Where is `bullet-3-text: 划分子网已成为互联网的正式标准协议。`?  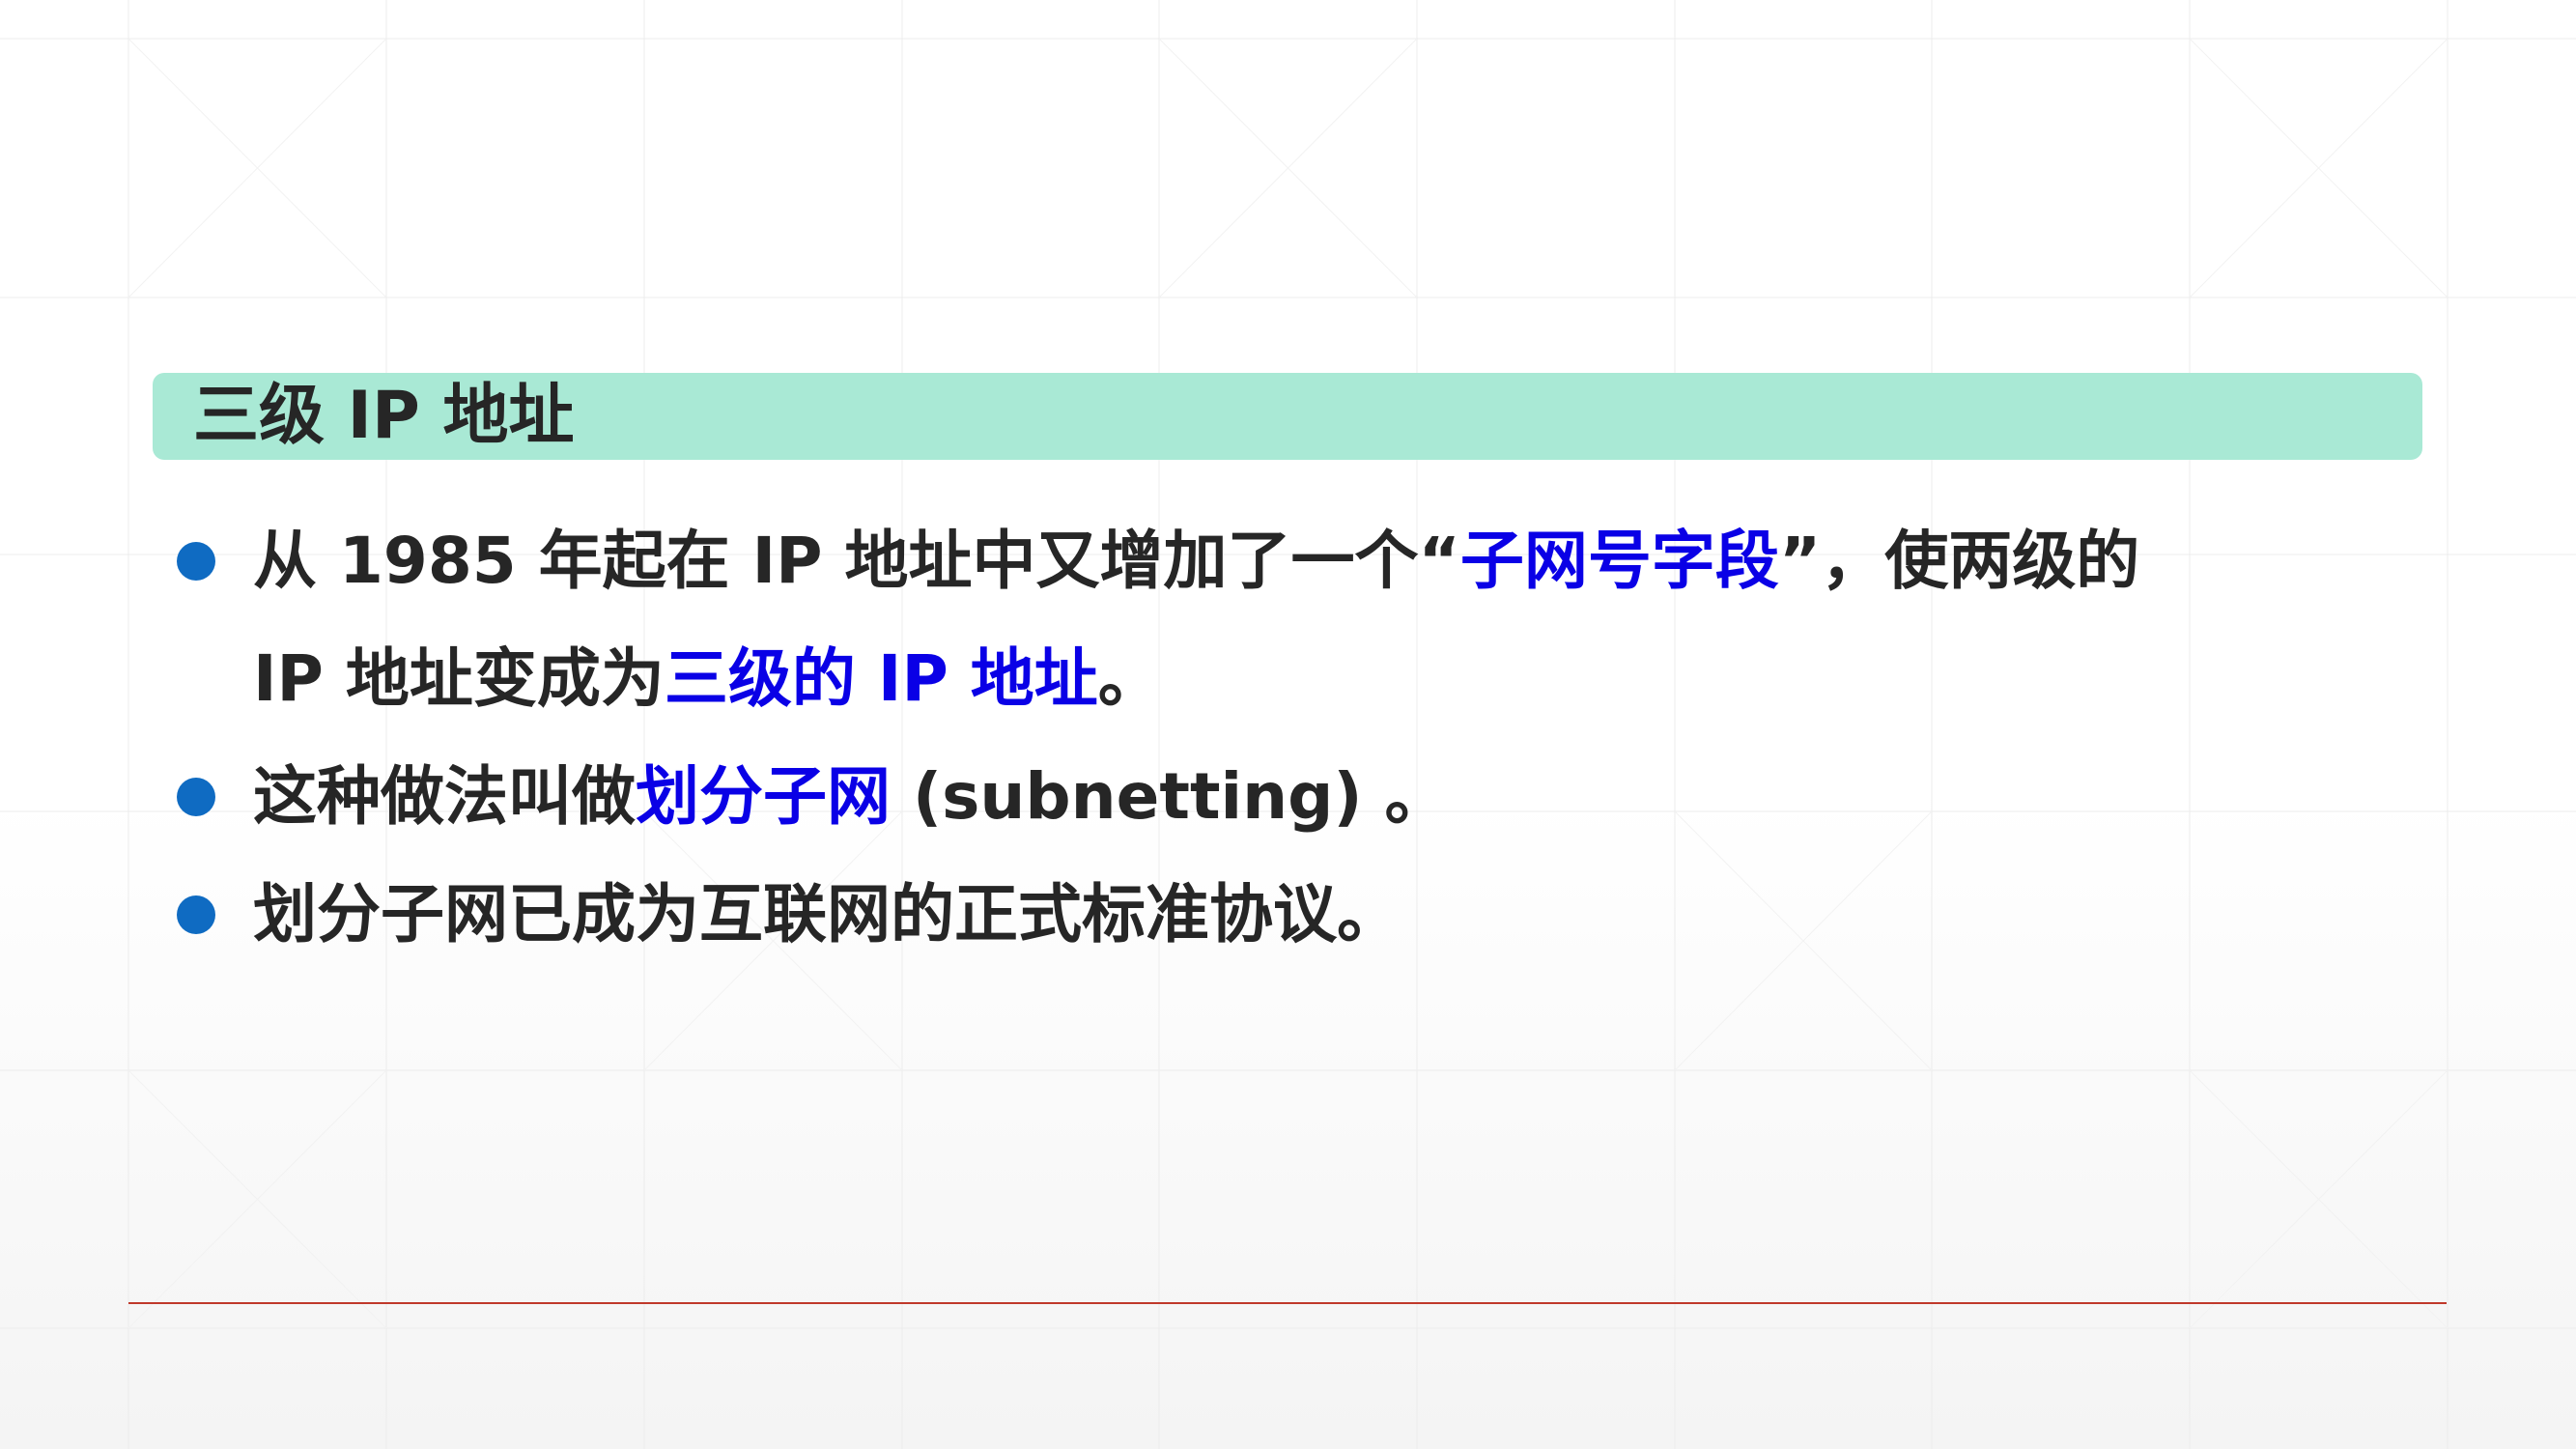 bullet-3-text: 划分子网已成为互联网的正式标准协议。 is located at coordinates (827, 914).